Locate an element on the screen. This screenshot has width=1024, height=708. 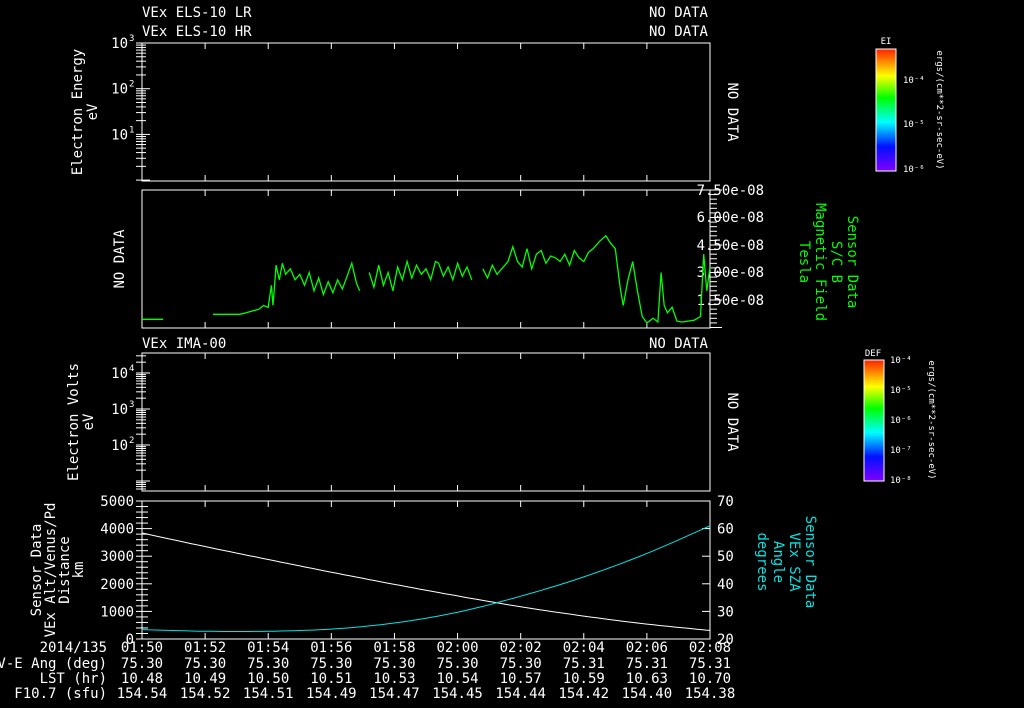
panel1-frame is located at coordinates (426, 112).